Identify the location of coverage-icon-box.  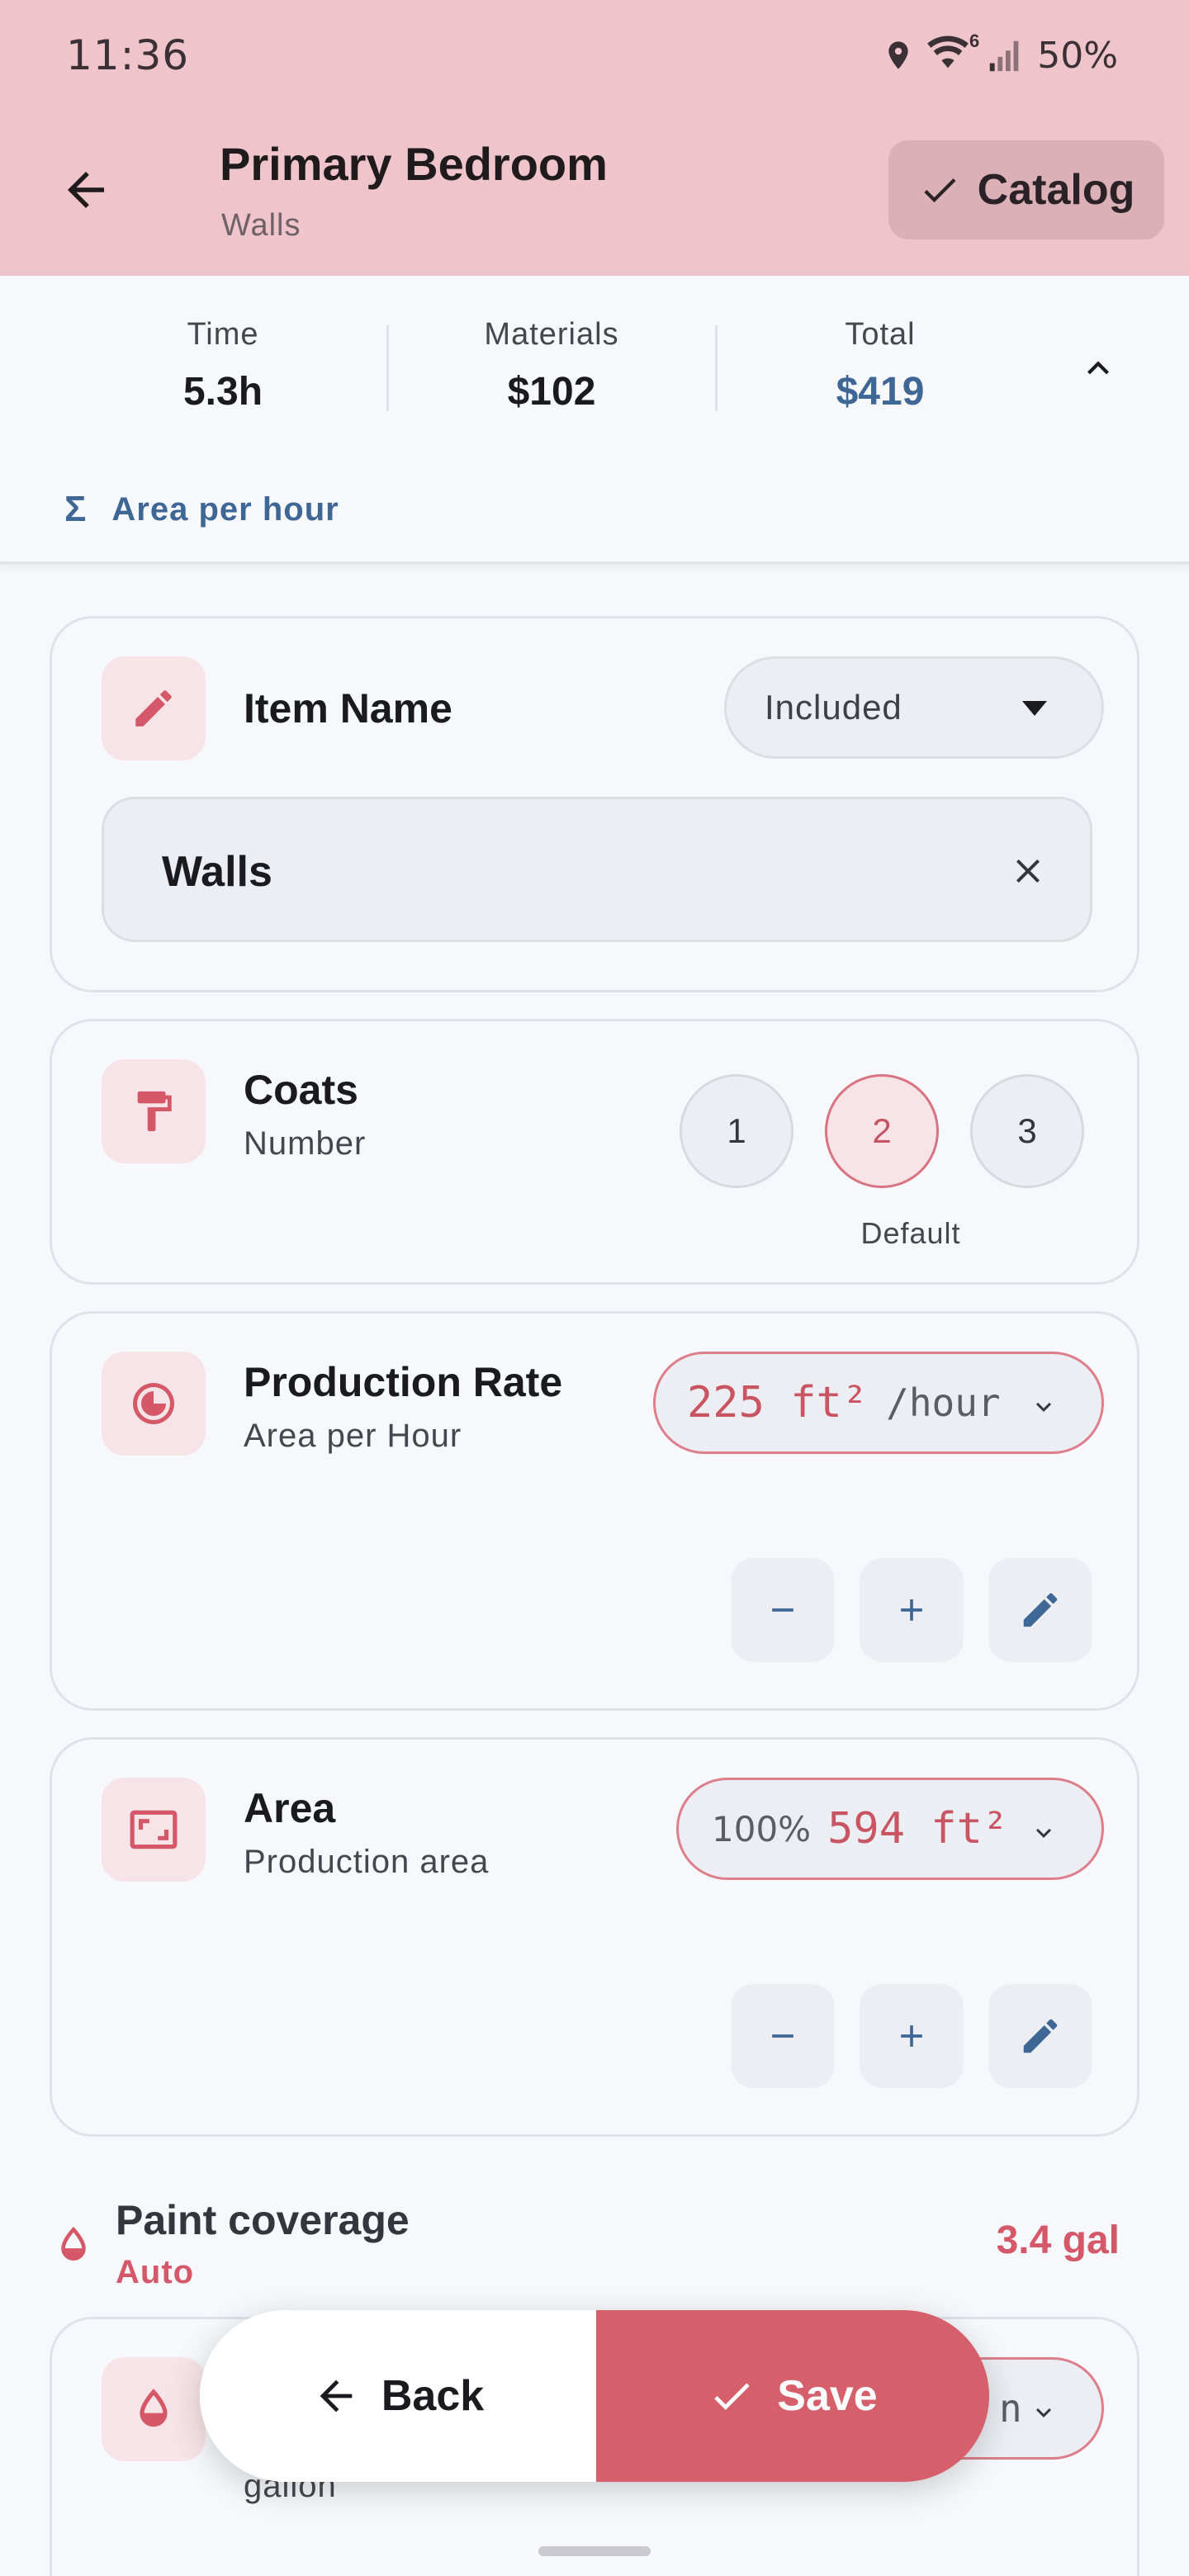
(154, 2409).